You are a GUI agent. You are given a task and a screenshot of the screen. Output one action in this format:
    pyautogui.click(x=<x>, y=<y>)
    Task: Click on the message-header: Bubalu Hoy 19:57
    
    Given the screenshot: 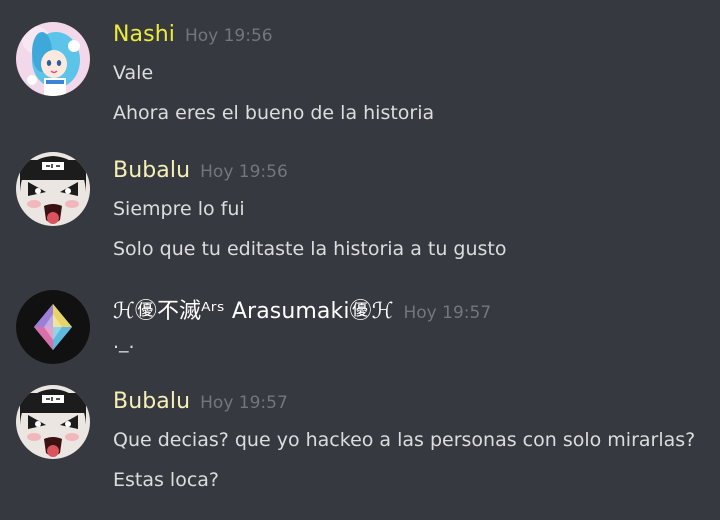 What is the action you would take?
    pyautogui.click(x=200, y=401)
    